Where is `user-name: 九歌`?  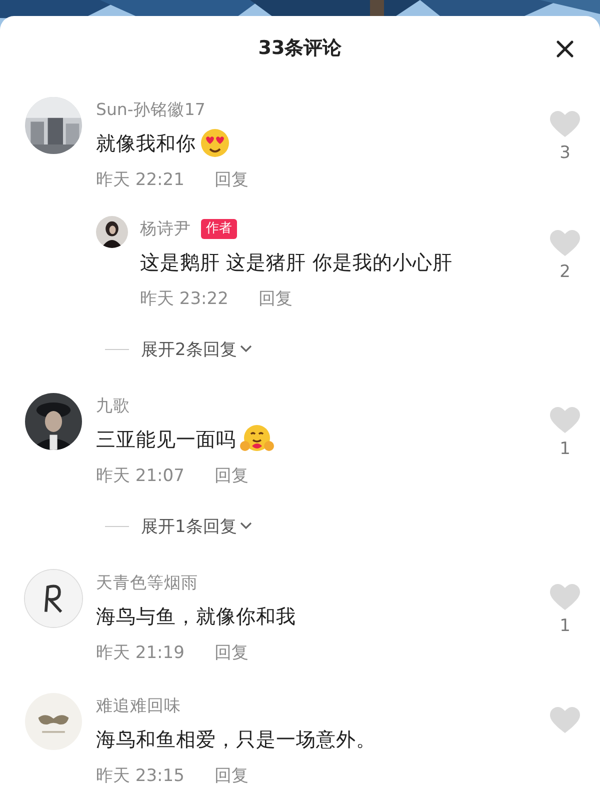
user-name: 九歌 is located at coordinates (113, 406).